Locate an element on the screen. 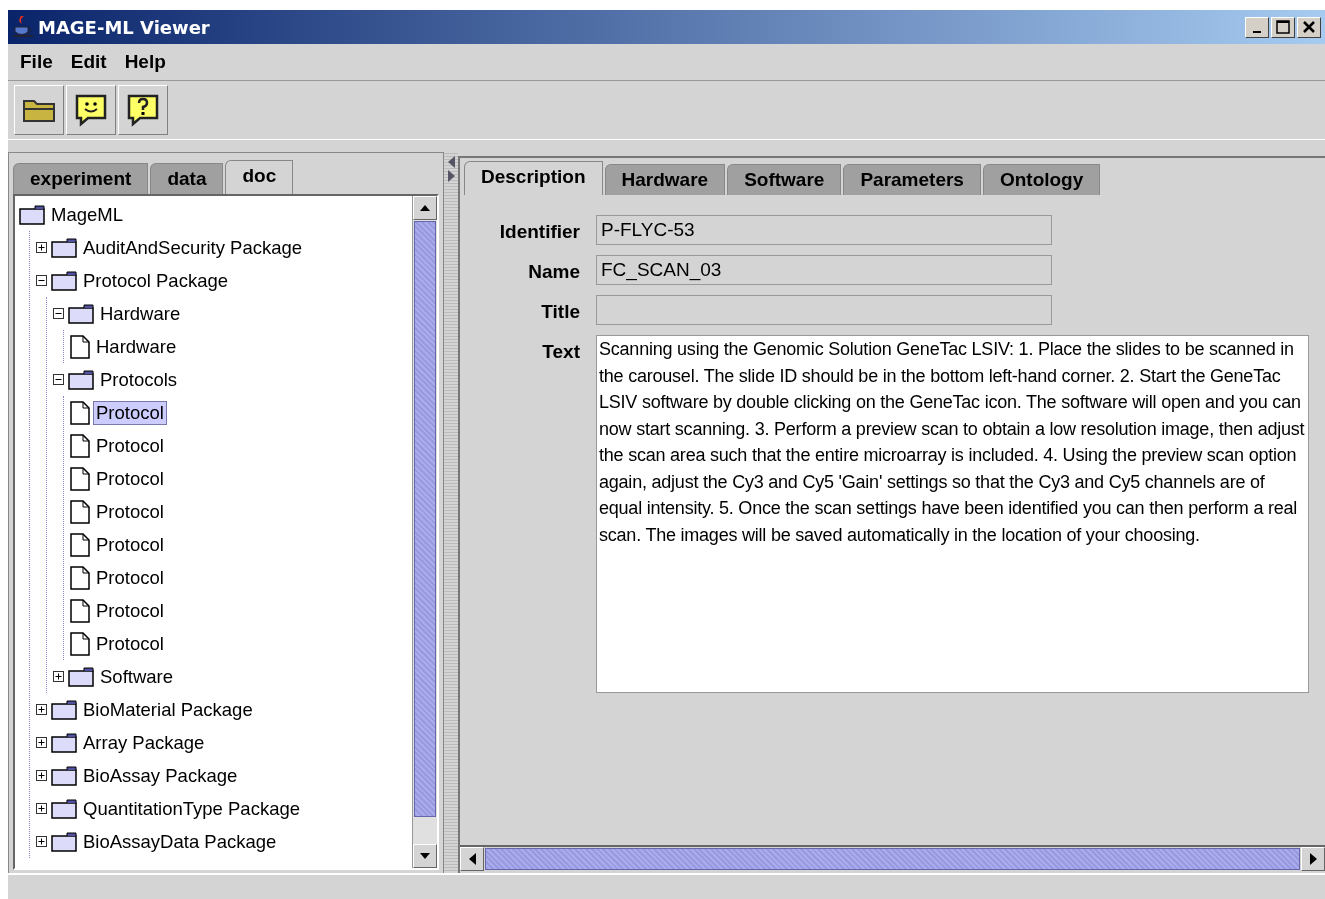 The width and height of the screenshot is (1325, 899). field-label: Identifier is located at coordinates (539, 231).